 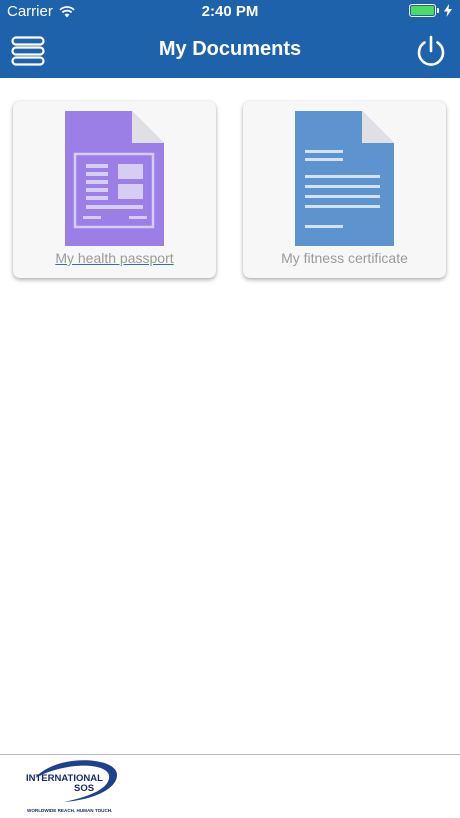 I want to click on top-bar: Carrier 2:40 PM My Documents, so click(x=230, y=39).